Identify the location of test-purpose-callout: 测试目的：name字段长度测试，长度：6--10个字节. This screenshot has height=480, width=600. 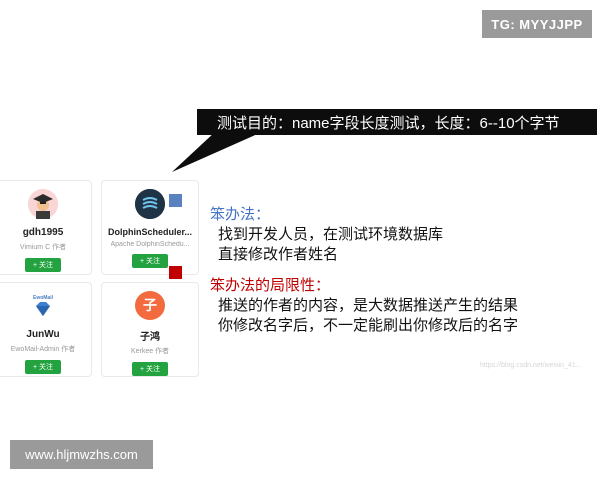
(397, 122).